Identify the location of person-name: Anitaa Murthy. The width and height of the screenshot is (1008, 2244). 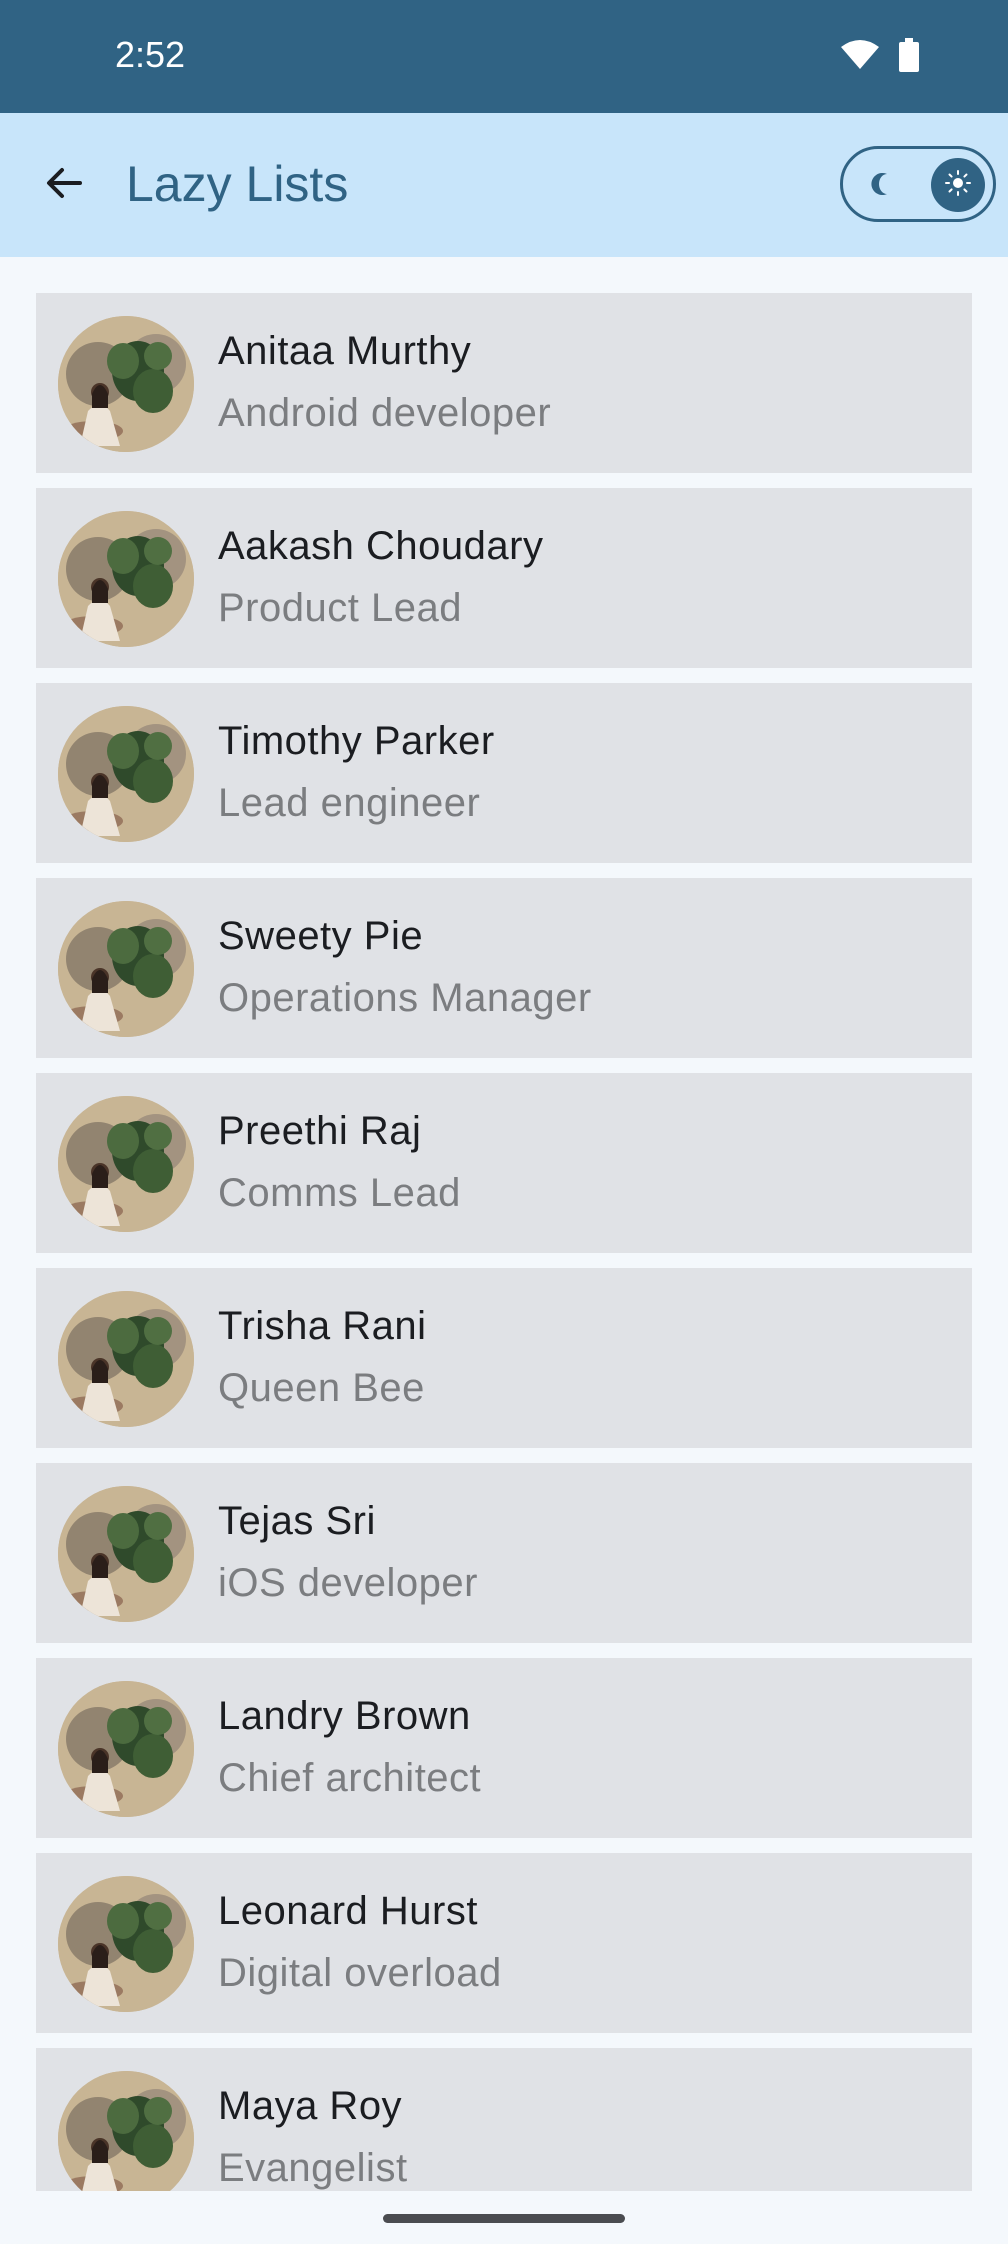
(345, 351).